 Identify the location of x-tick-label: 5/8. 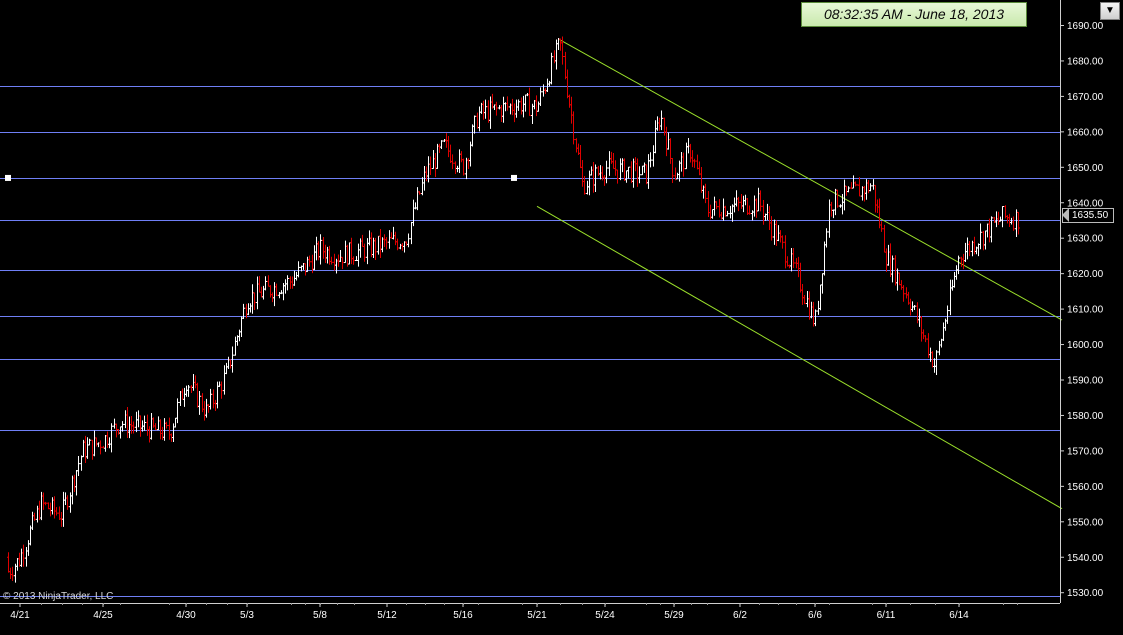
(320, 615).